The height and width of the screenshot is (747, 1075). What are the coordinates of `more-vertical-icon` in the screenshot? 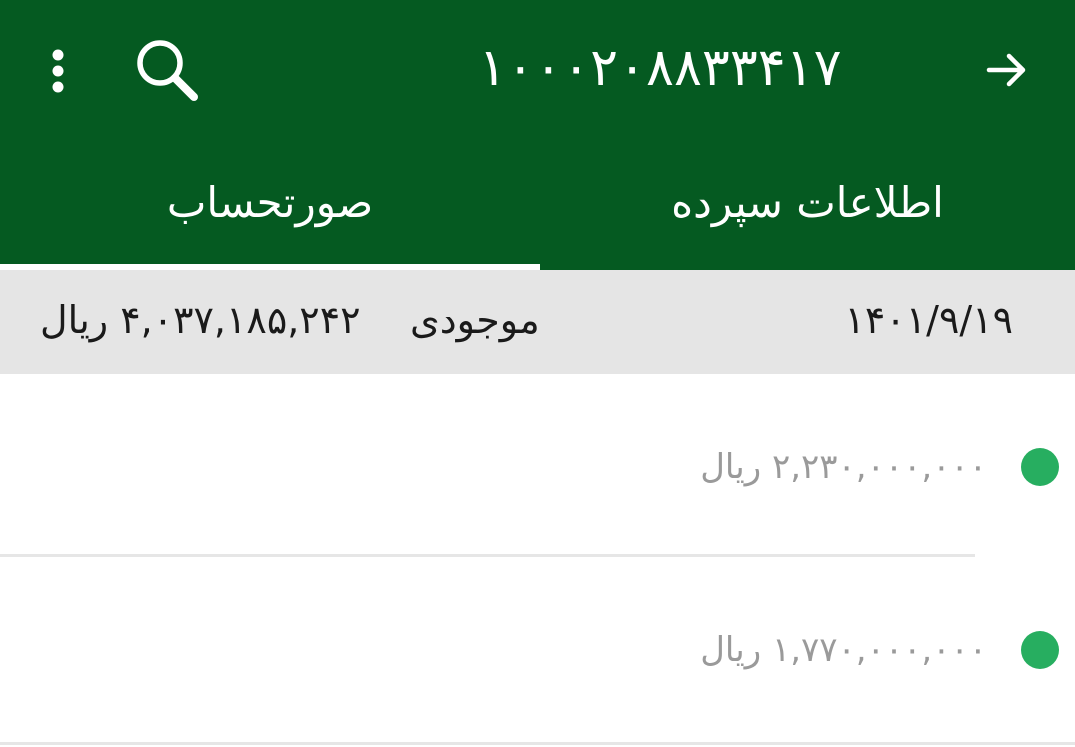 It's located at (58, 71).